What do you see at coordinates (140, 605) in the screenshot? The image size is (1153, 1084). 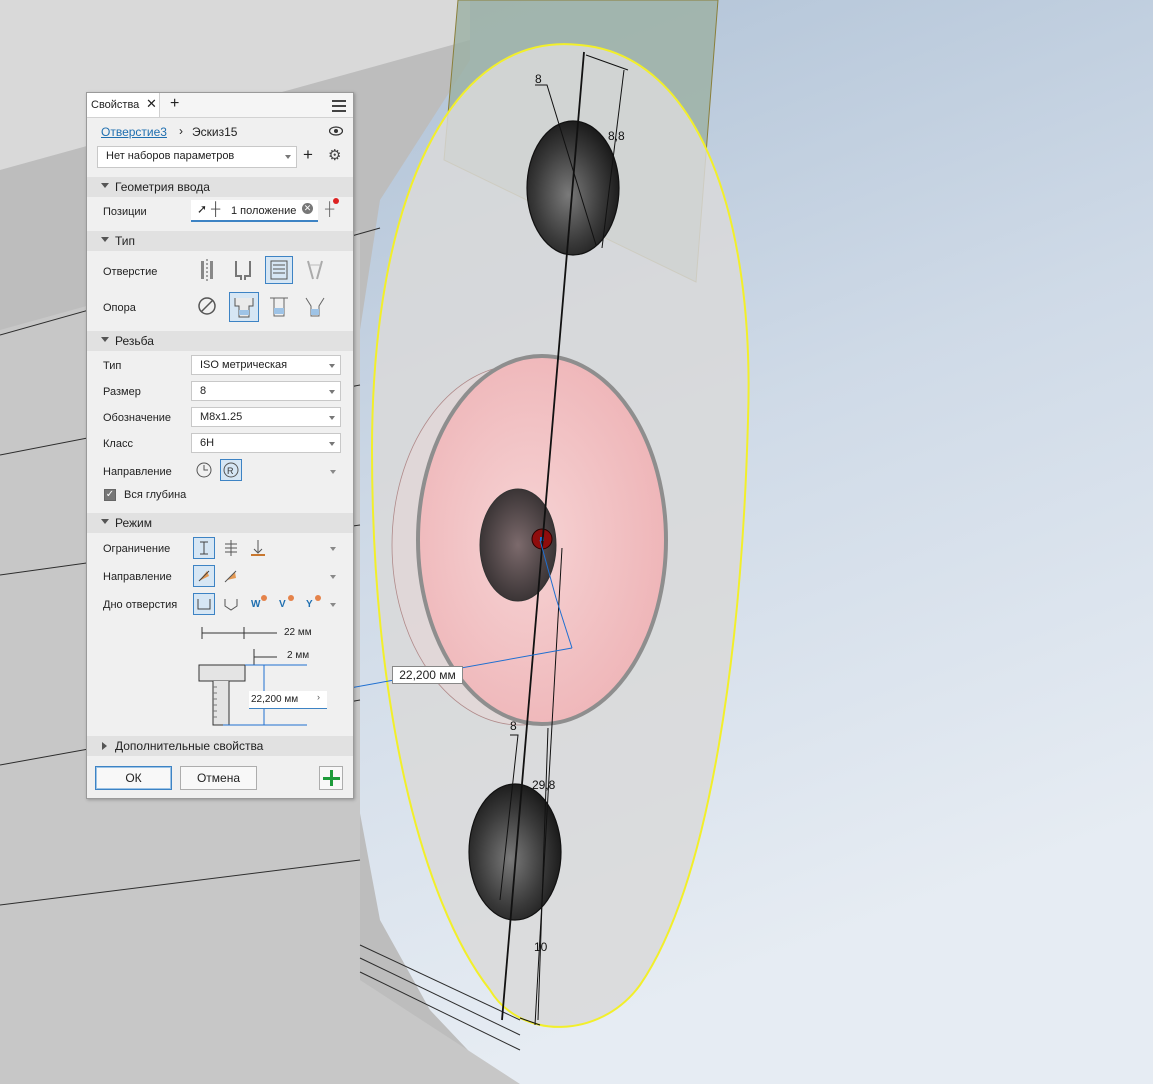 I see `hole-bottom-label: Дно отверстия` at bounding box center [140, 605].